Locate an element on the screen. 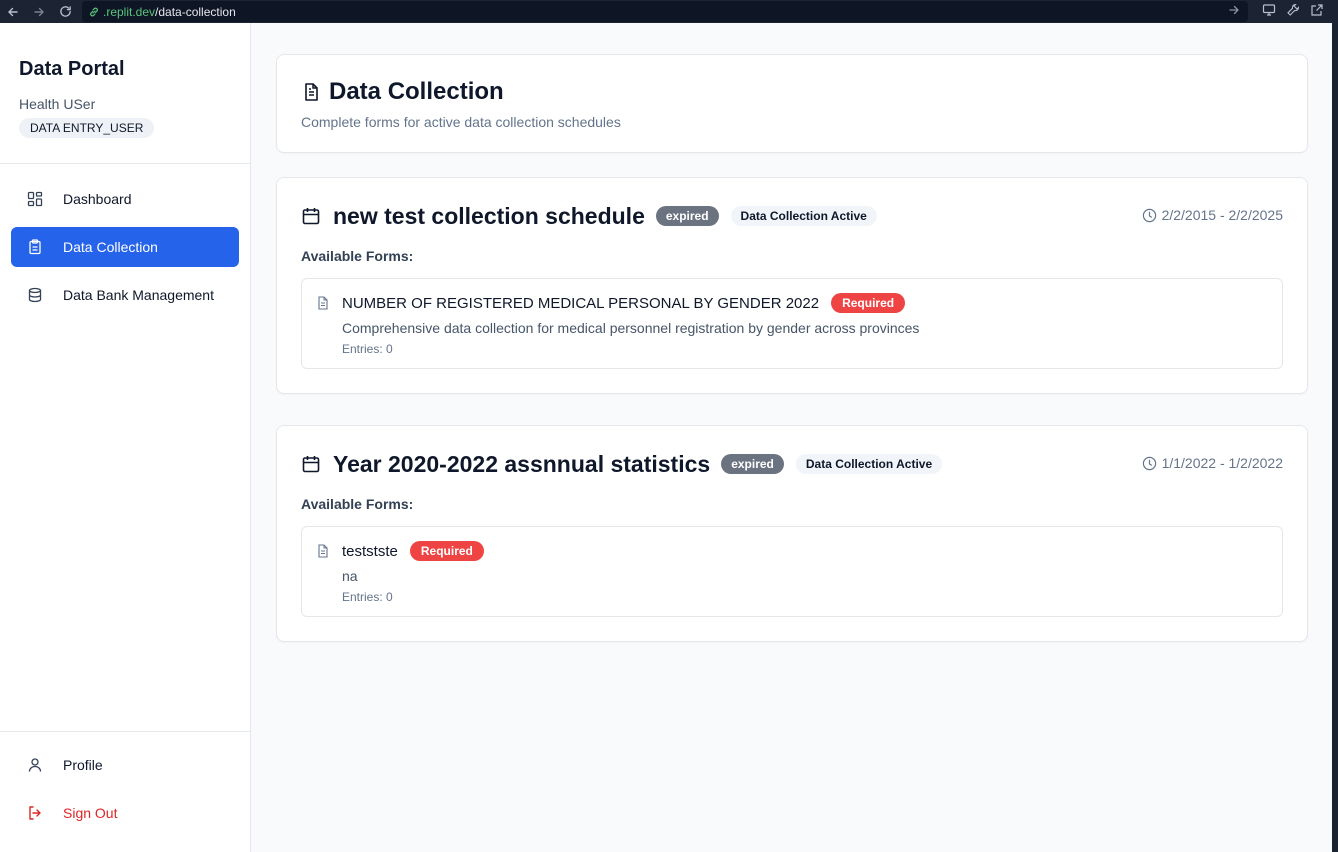 The width and height of the screenshot is (1338, 852). sidebar-item-data-bank-management: Data Bank Management is located at coordinates (125, 295).